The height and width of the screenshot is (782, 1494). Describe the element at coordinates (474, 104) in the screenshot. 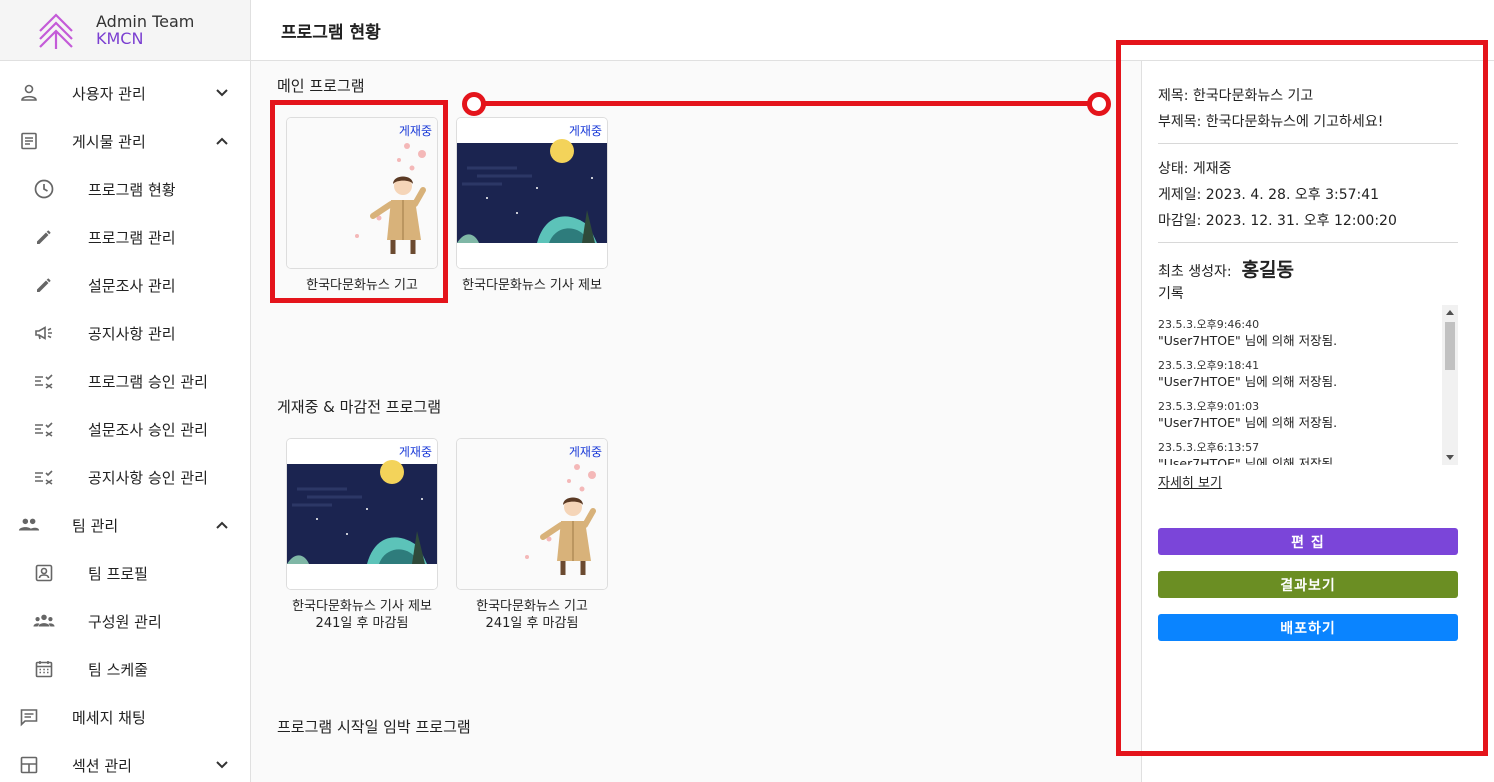

I see `connector-dot-left` at that location.